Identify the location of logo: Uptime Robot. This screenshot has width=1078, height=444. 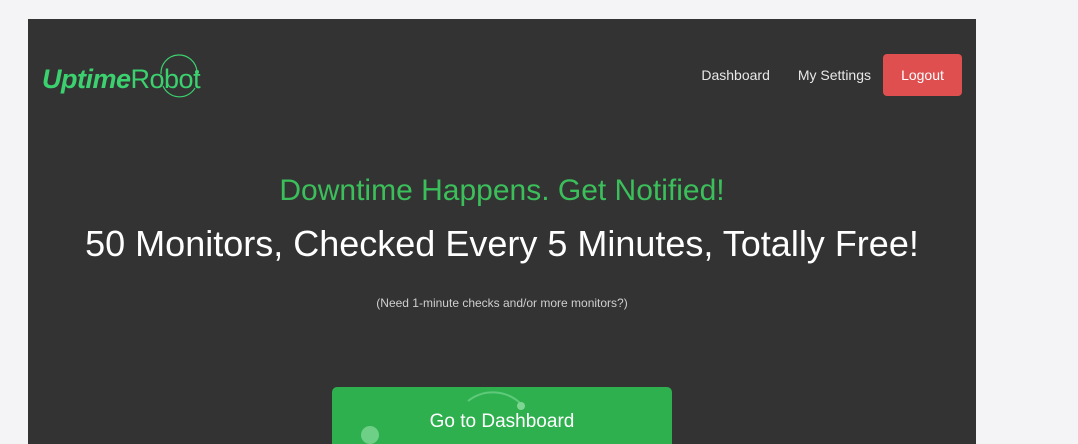
(121, 79).